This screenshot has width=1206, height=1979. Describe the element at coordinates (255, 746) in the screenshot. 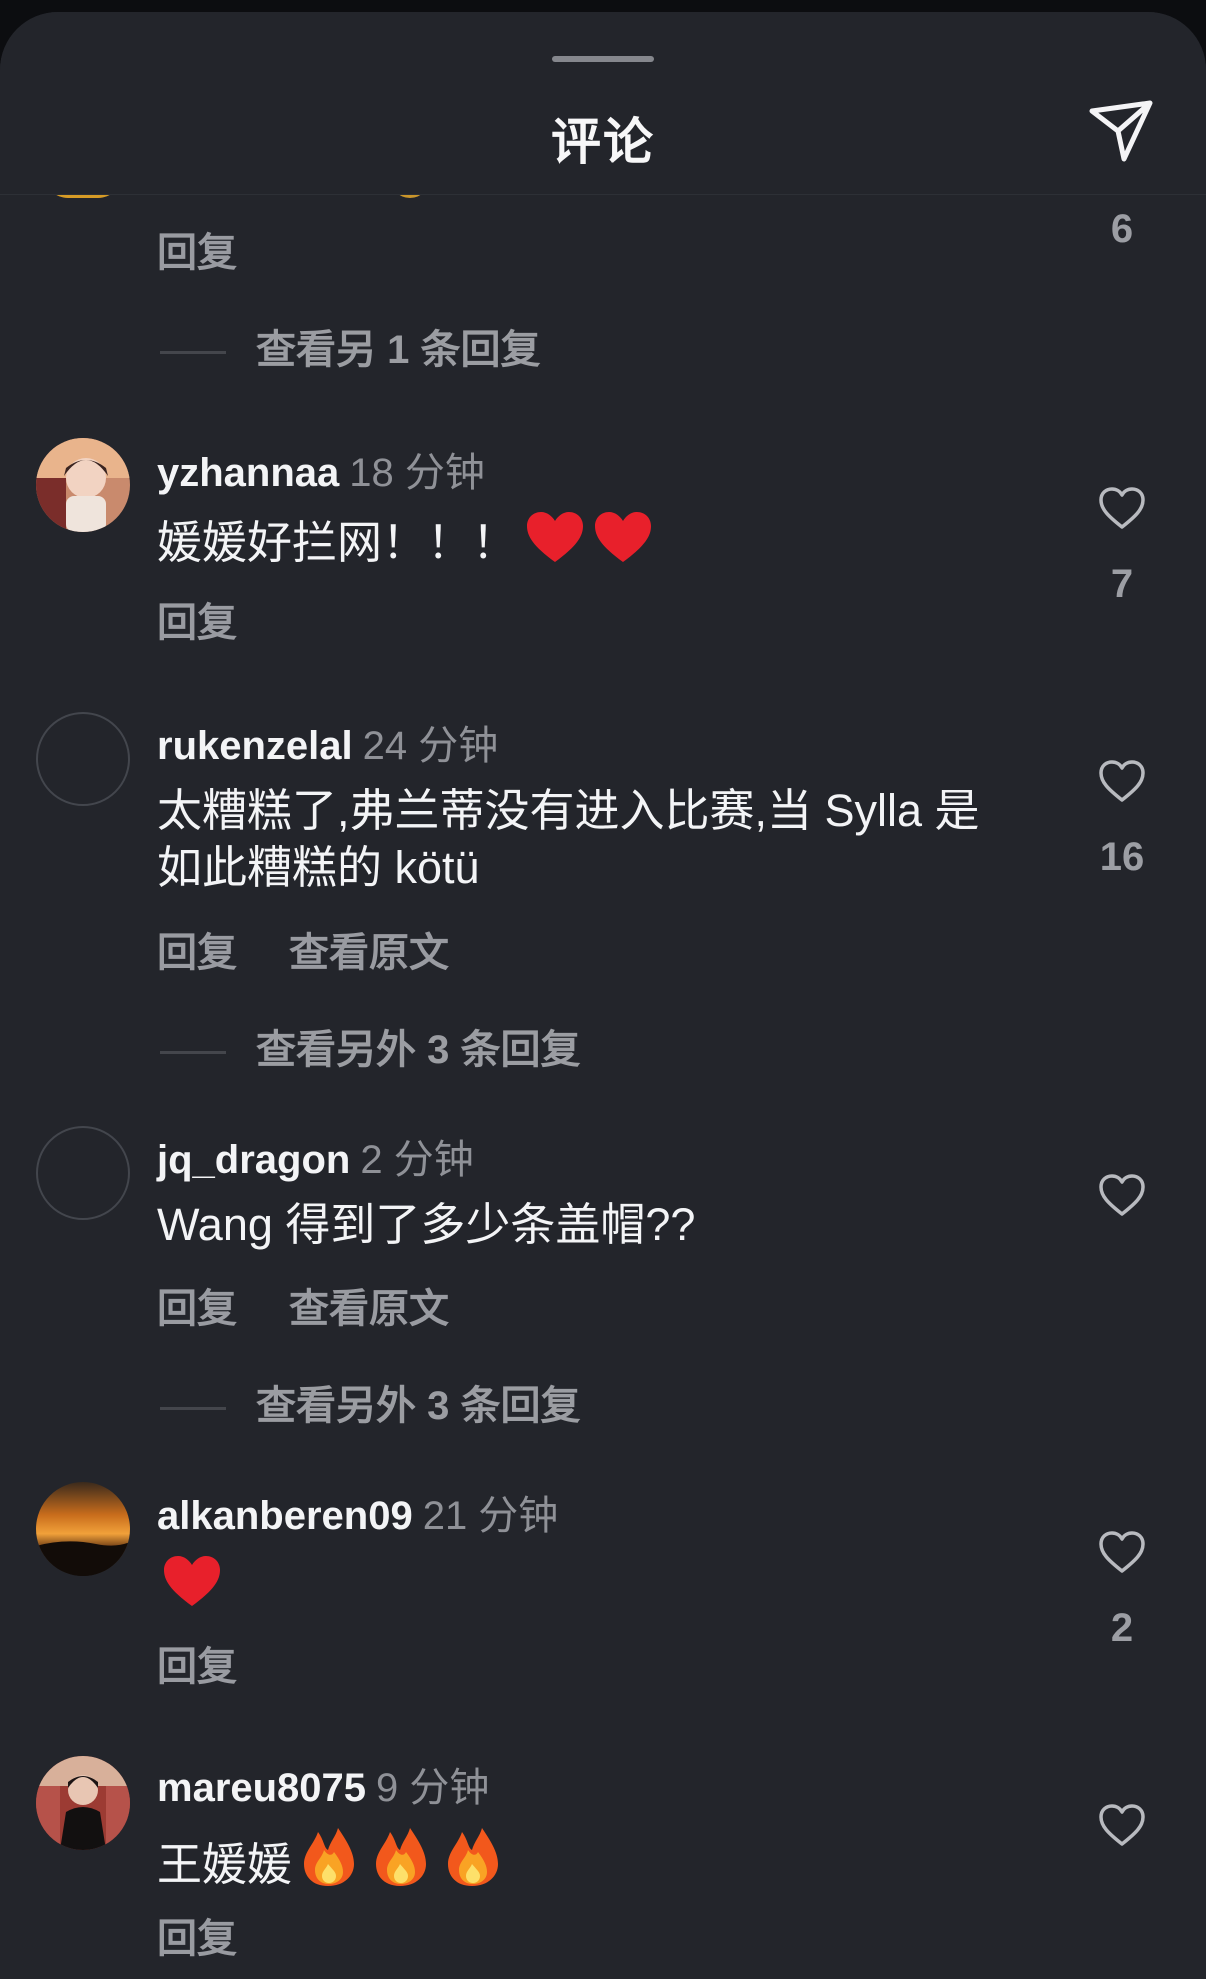

I see `username: rukenzelal` at that location.